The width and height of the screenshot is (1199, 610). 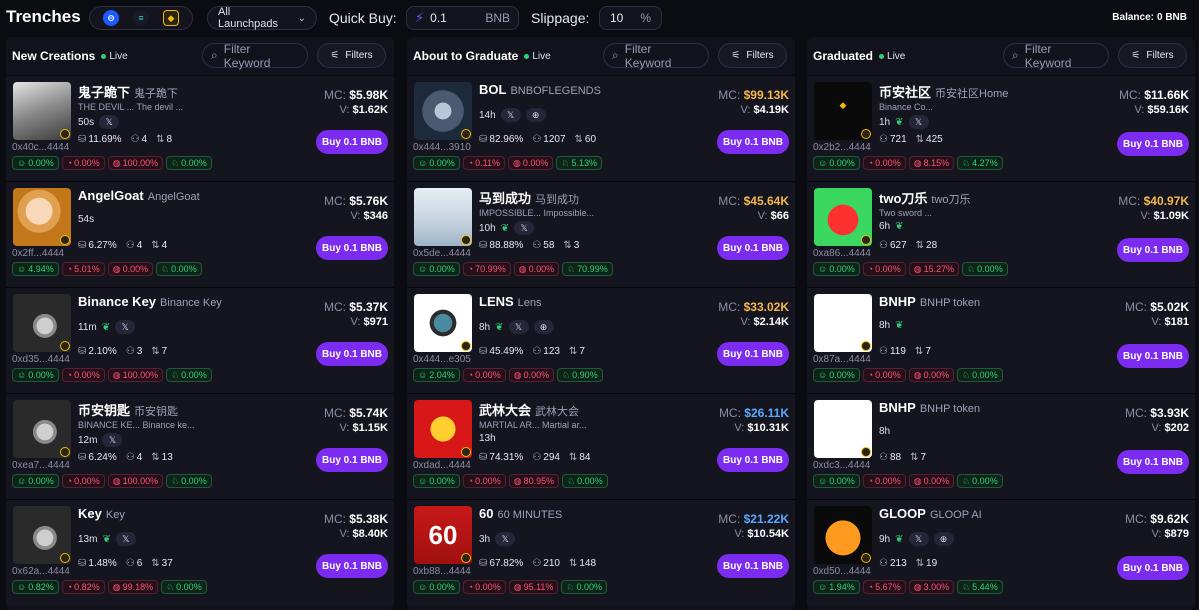 I want to click on slippage-input: 10 %, so click(x=630, y=18).